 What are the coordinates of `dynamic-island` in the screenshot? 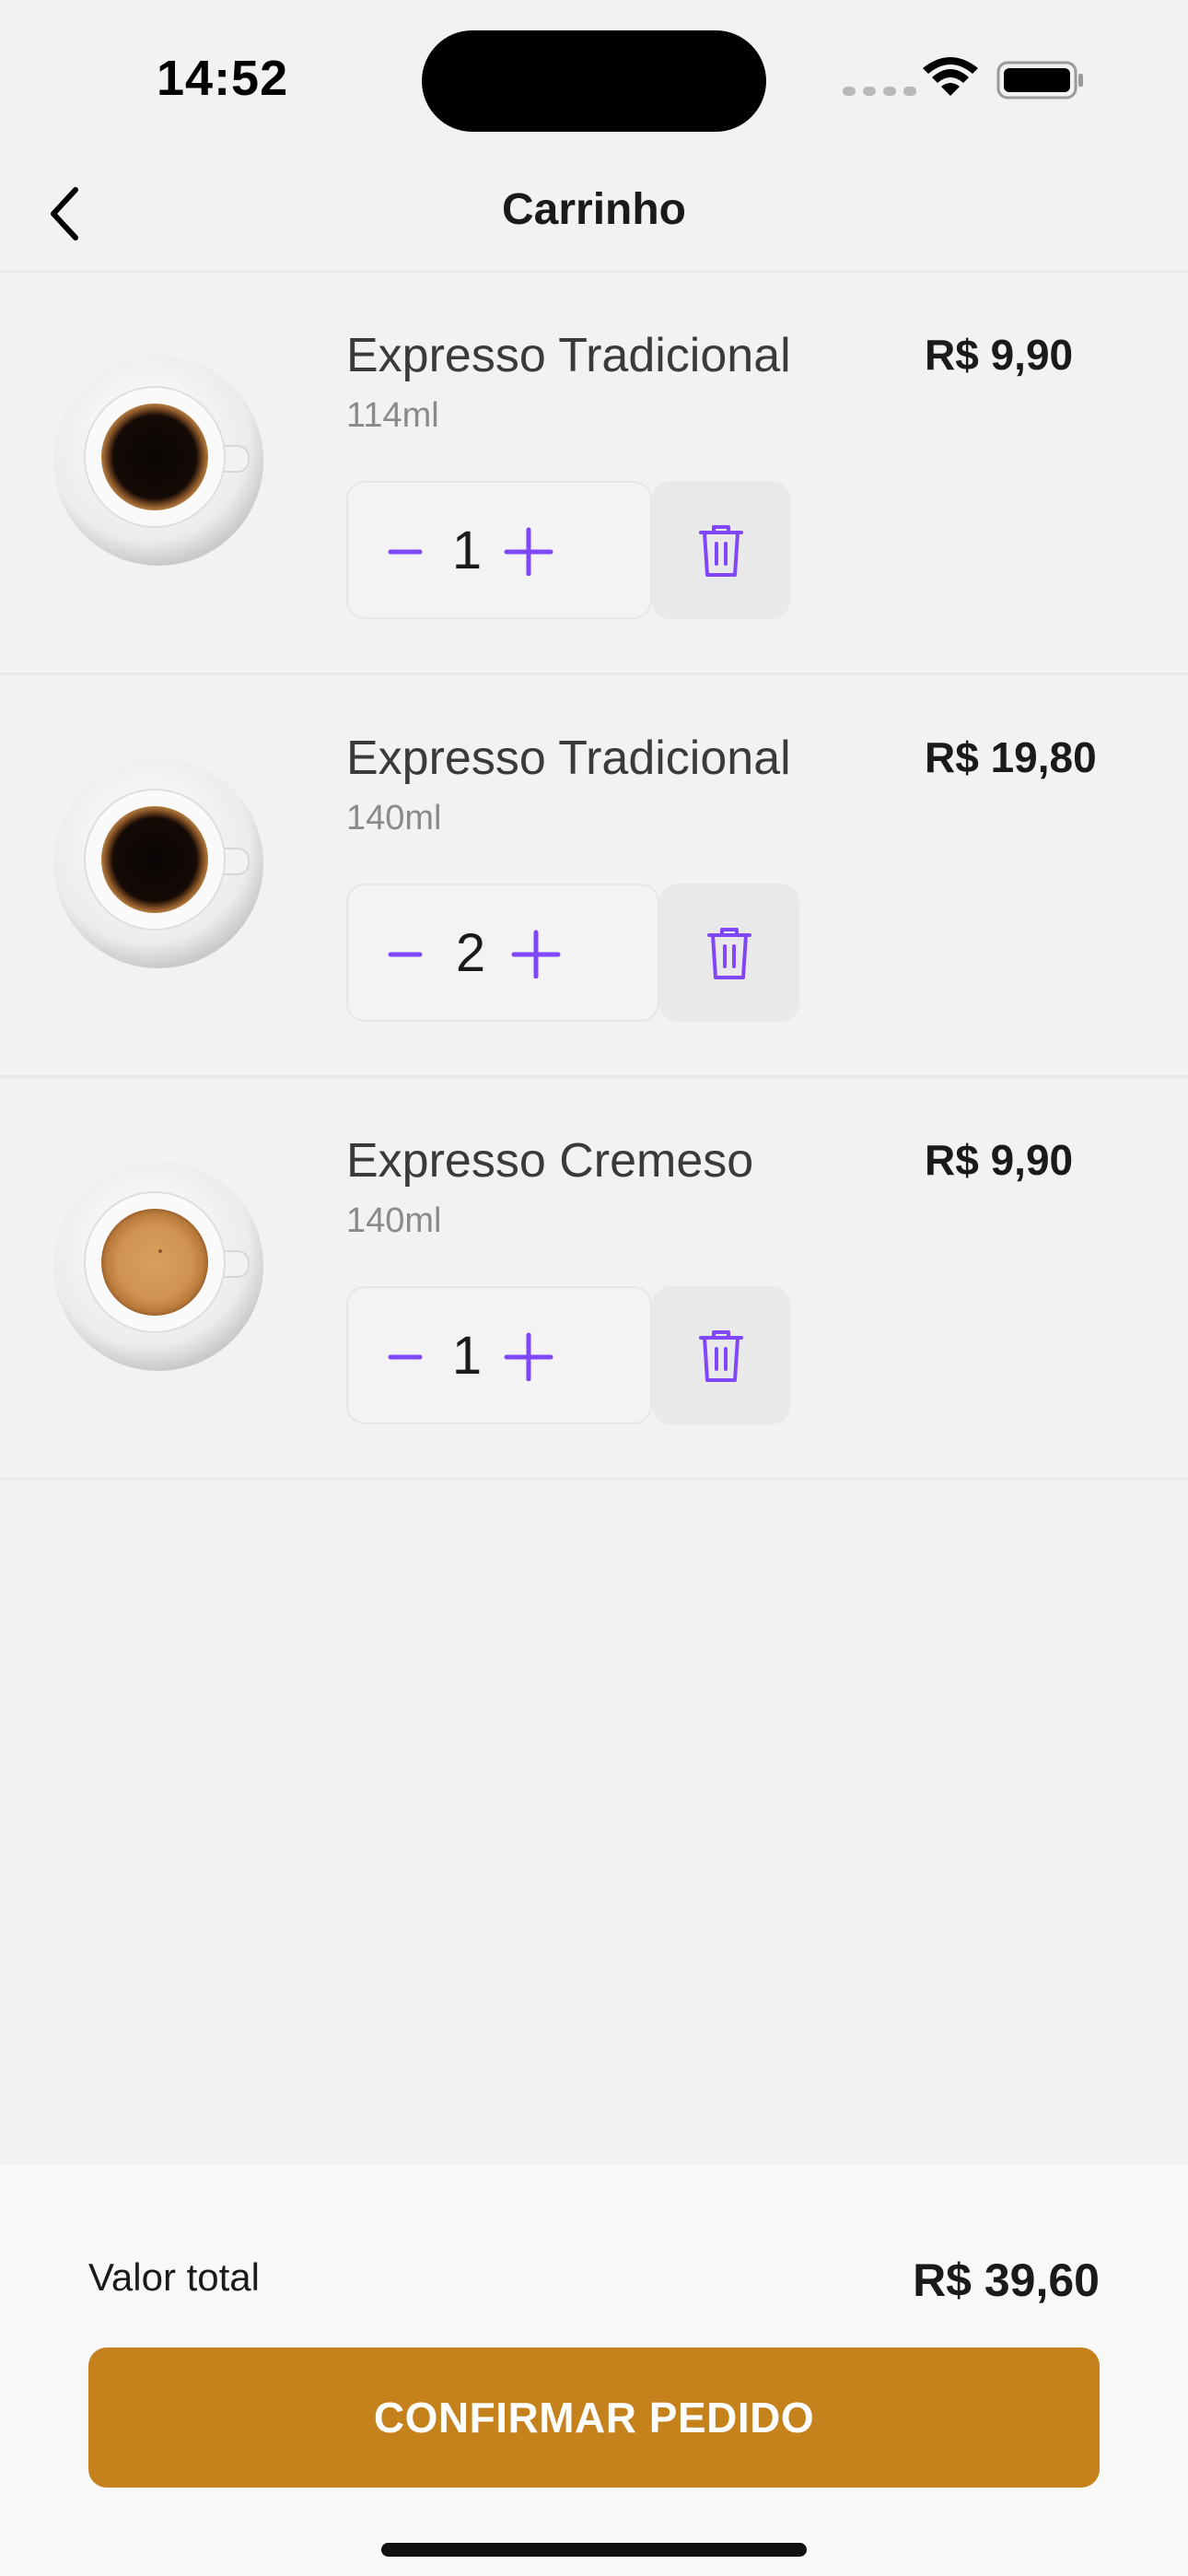 It's located at (594, 81).